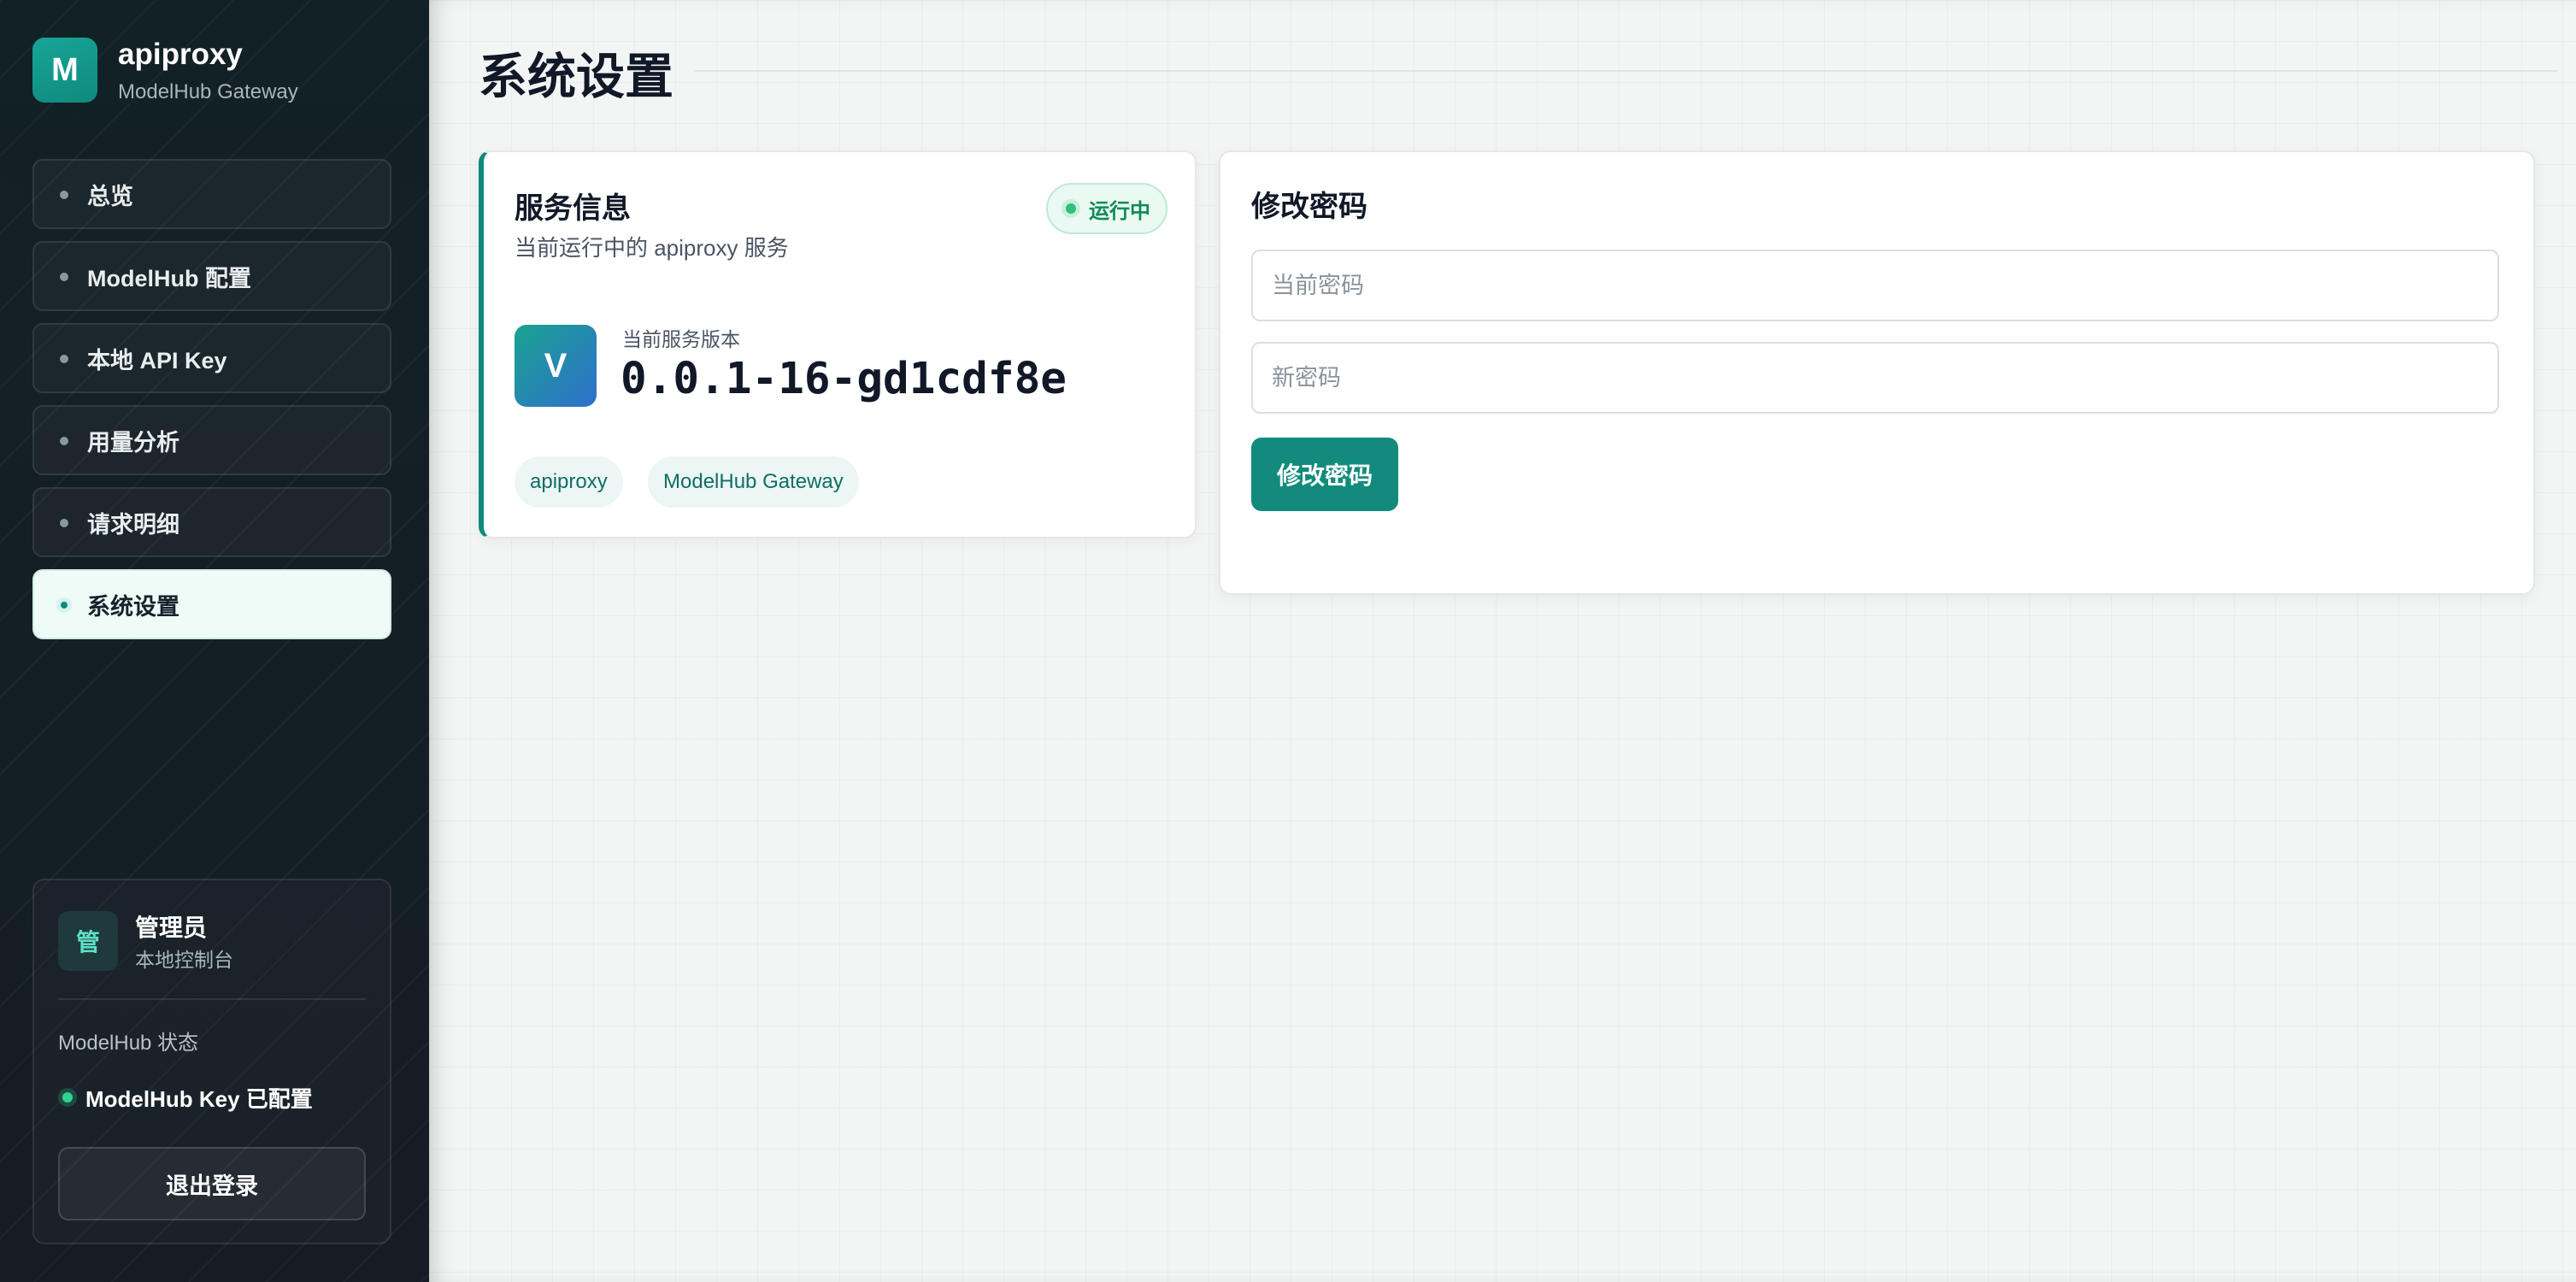 This screenshot has height=1282, width=2576. I want to click on brand-logo-icon: M, so click(64, 70).